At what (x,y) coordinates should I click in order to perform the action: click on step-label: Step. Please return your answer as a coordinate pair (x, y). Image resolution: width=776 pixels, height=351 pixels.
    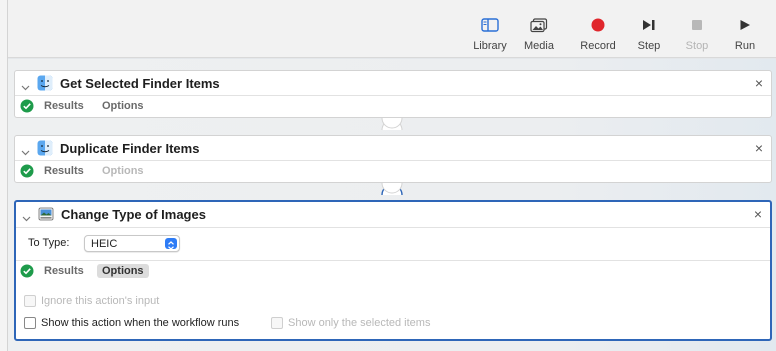
    Looking at the image, I should click on (649, 46).